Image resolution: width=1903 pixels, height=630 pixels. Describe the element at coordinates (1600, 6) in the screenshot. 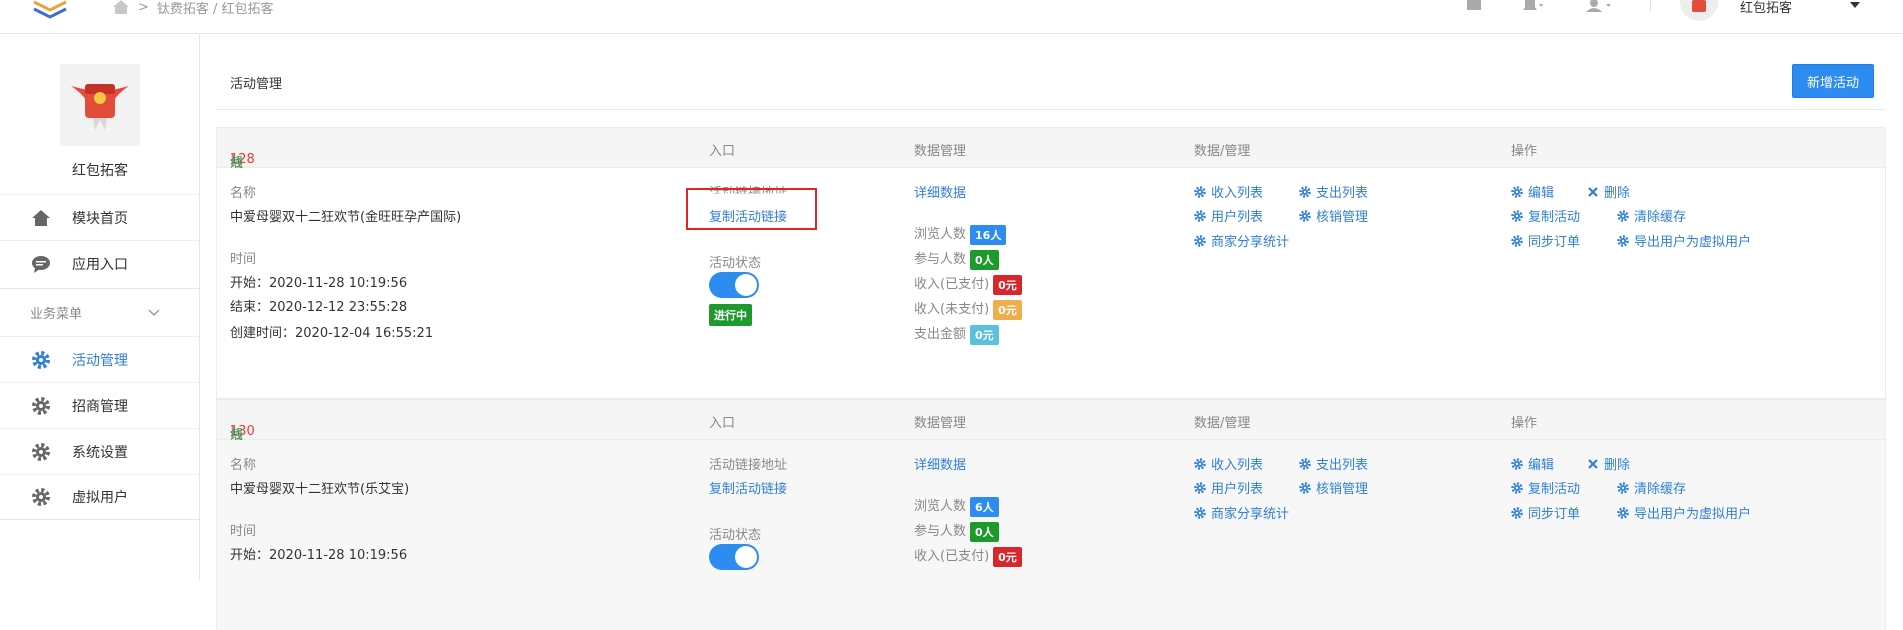

I see `user-icon` at that location.